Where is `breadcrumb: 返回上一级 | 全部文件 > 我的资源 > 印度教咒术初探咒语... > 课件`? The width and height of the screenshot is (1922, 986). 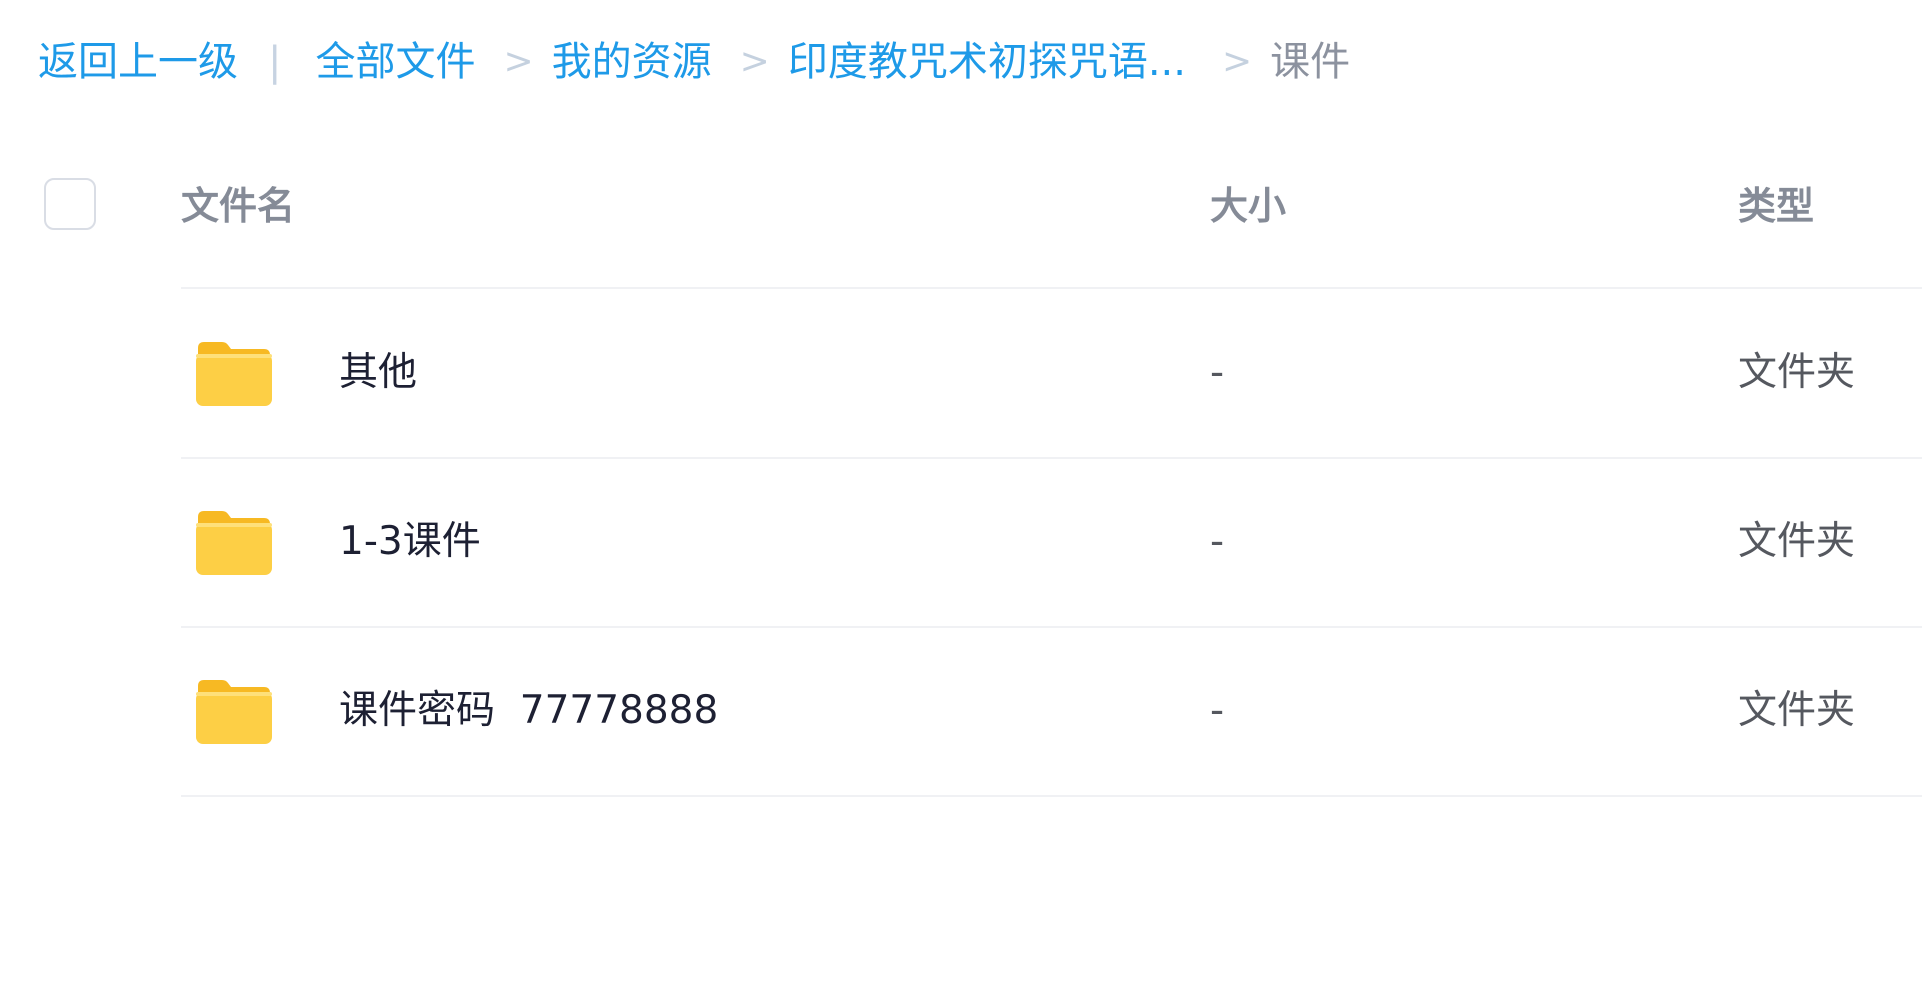
breadcrumb: 返回上一级 | 全部文件 > 我的资源 > 印度教咒术初探咒语... > 课件 is located at coordinates (694, 62).